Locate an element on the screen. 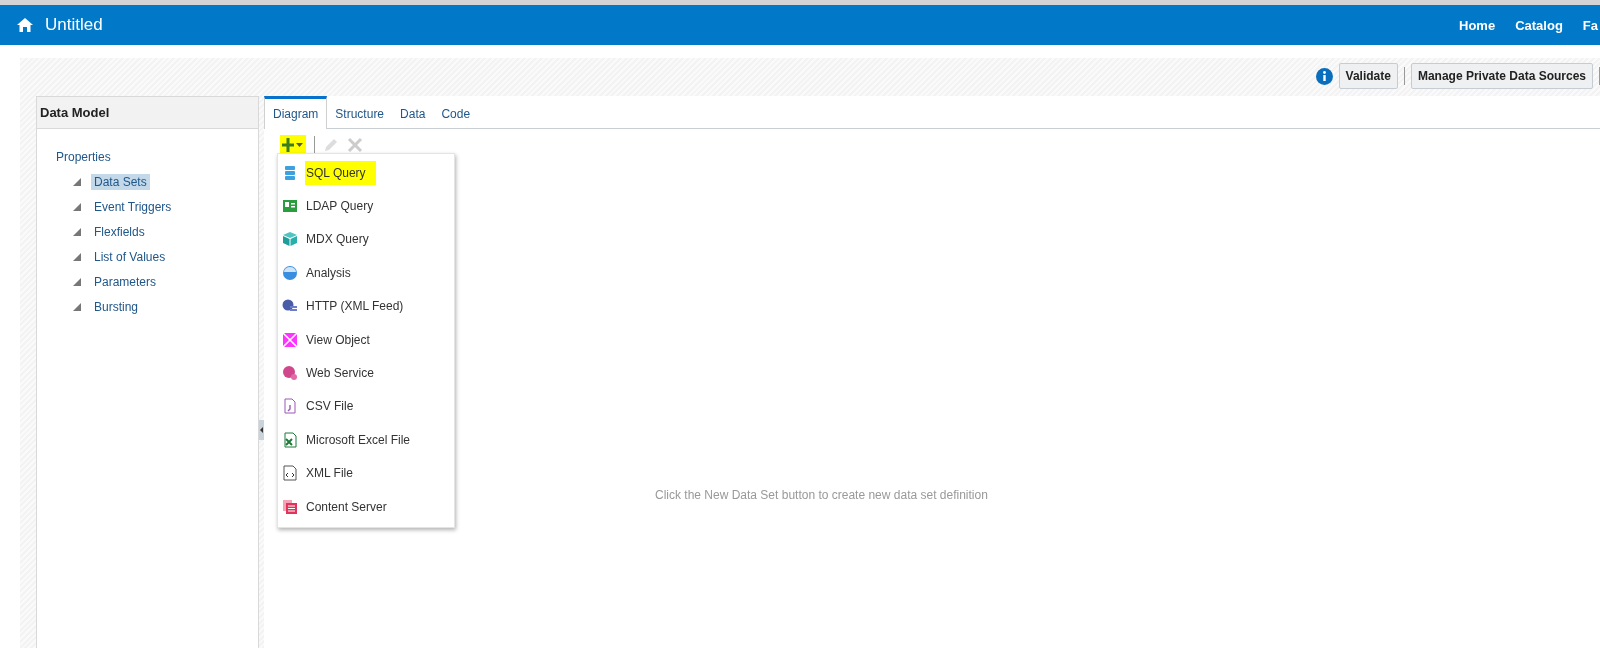 This screenshot has height=648, width=1600. menu-item: LDAP Query is located at coordinates (340, 206).